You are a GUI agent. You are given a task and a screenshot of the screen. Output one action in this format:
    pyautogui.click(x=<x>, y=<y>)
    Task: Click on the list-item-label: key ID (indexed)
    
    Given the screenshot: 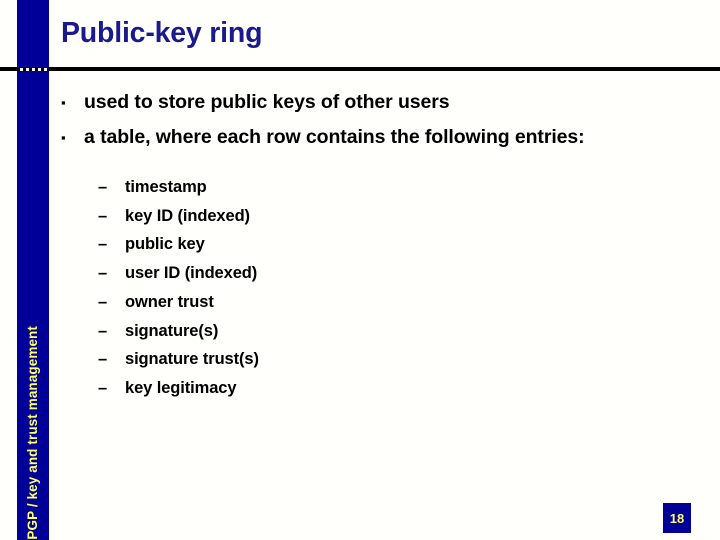 What is the action you would take?
    pyautogui.click(x=187, y=215)
    